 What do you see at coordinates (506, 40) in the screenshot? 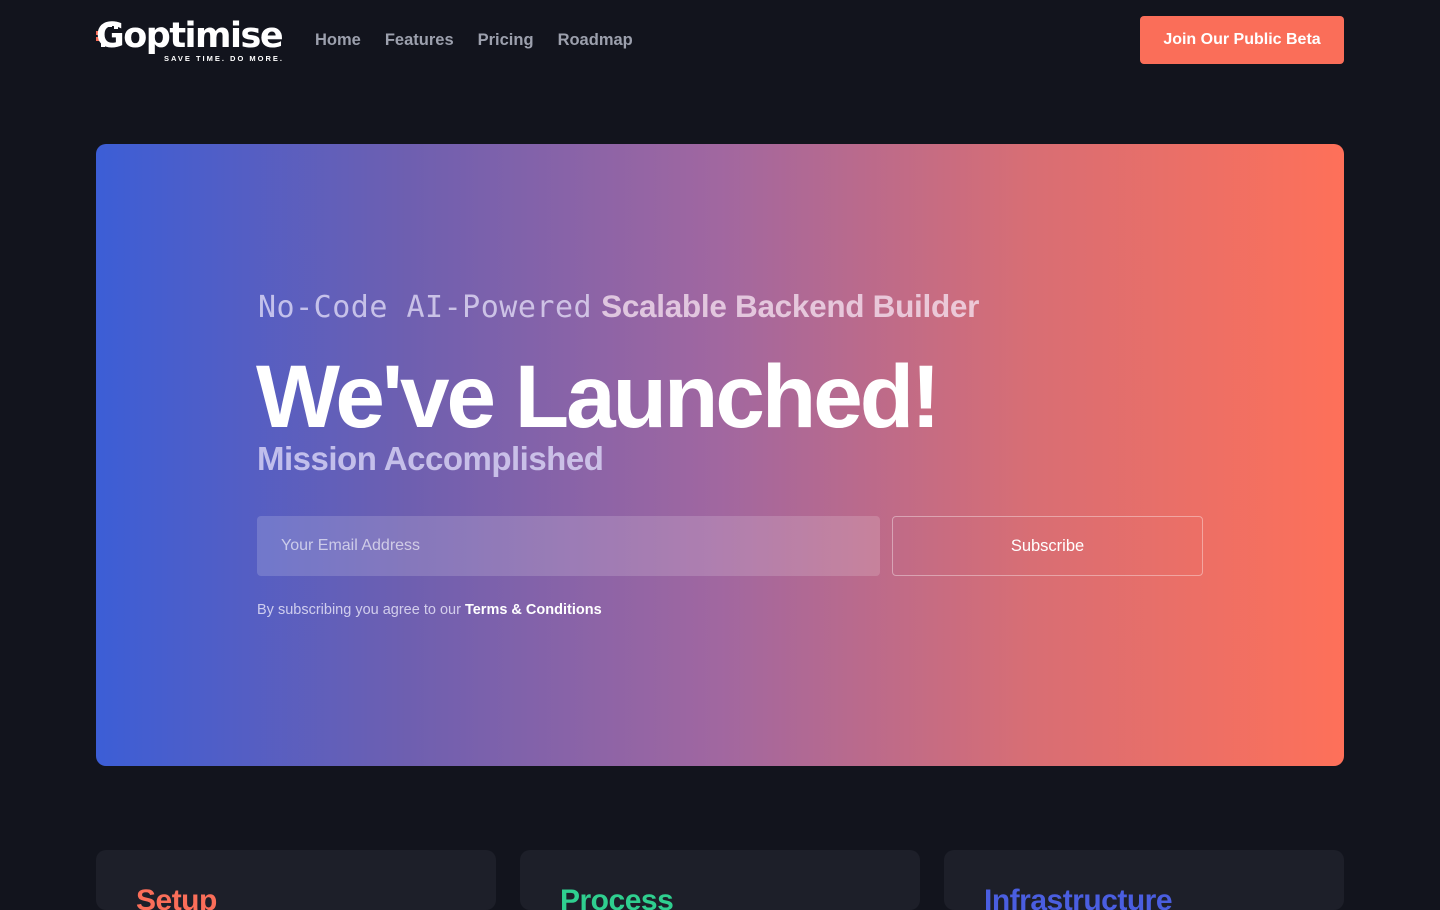
I see `nav-link-pricing: Pricing` at bounding box center [506, 40].